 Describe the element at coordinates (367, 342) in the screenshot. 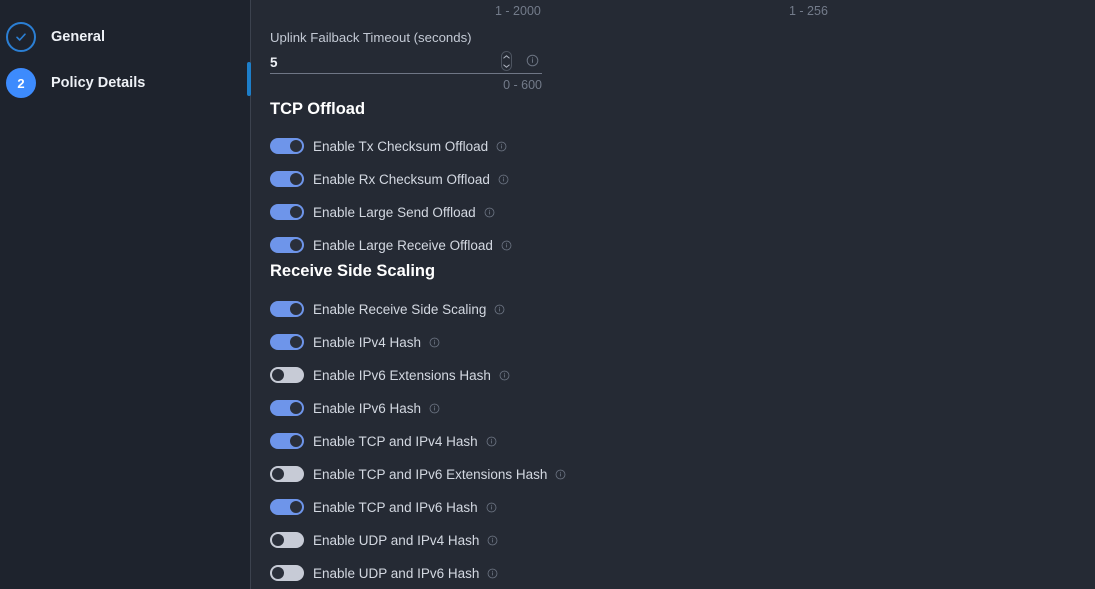

I see `toggle-label: Enable IPv4 Hash` at that location.